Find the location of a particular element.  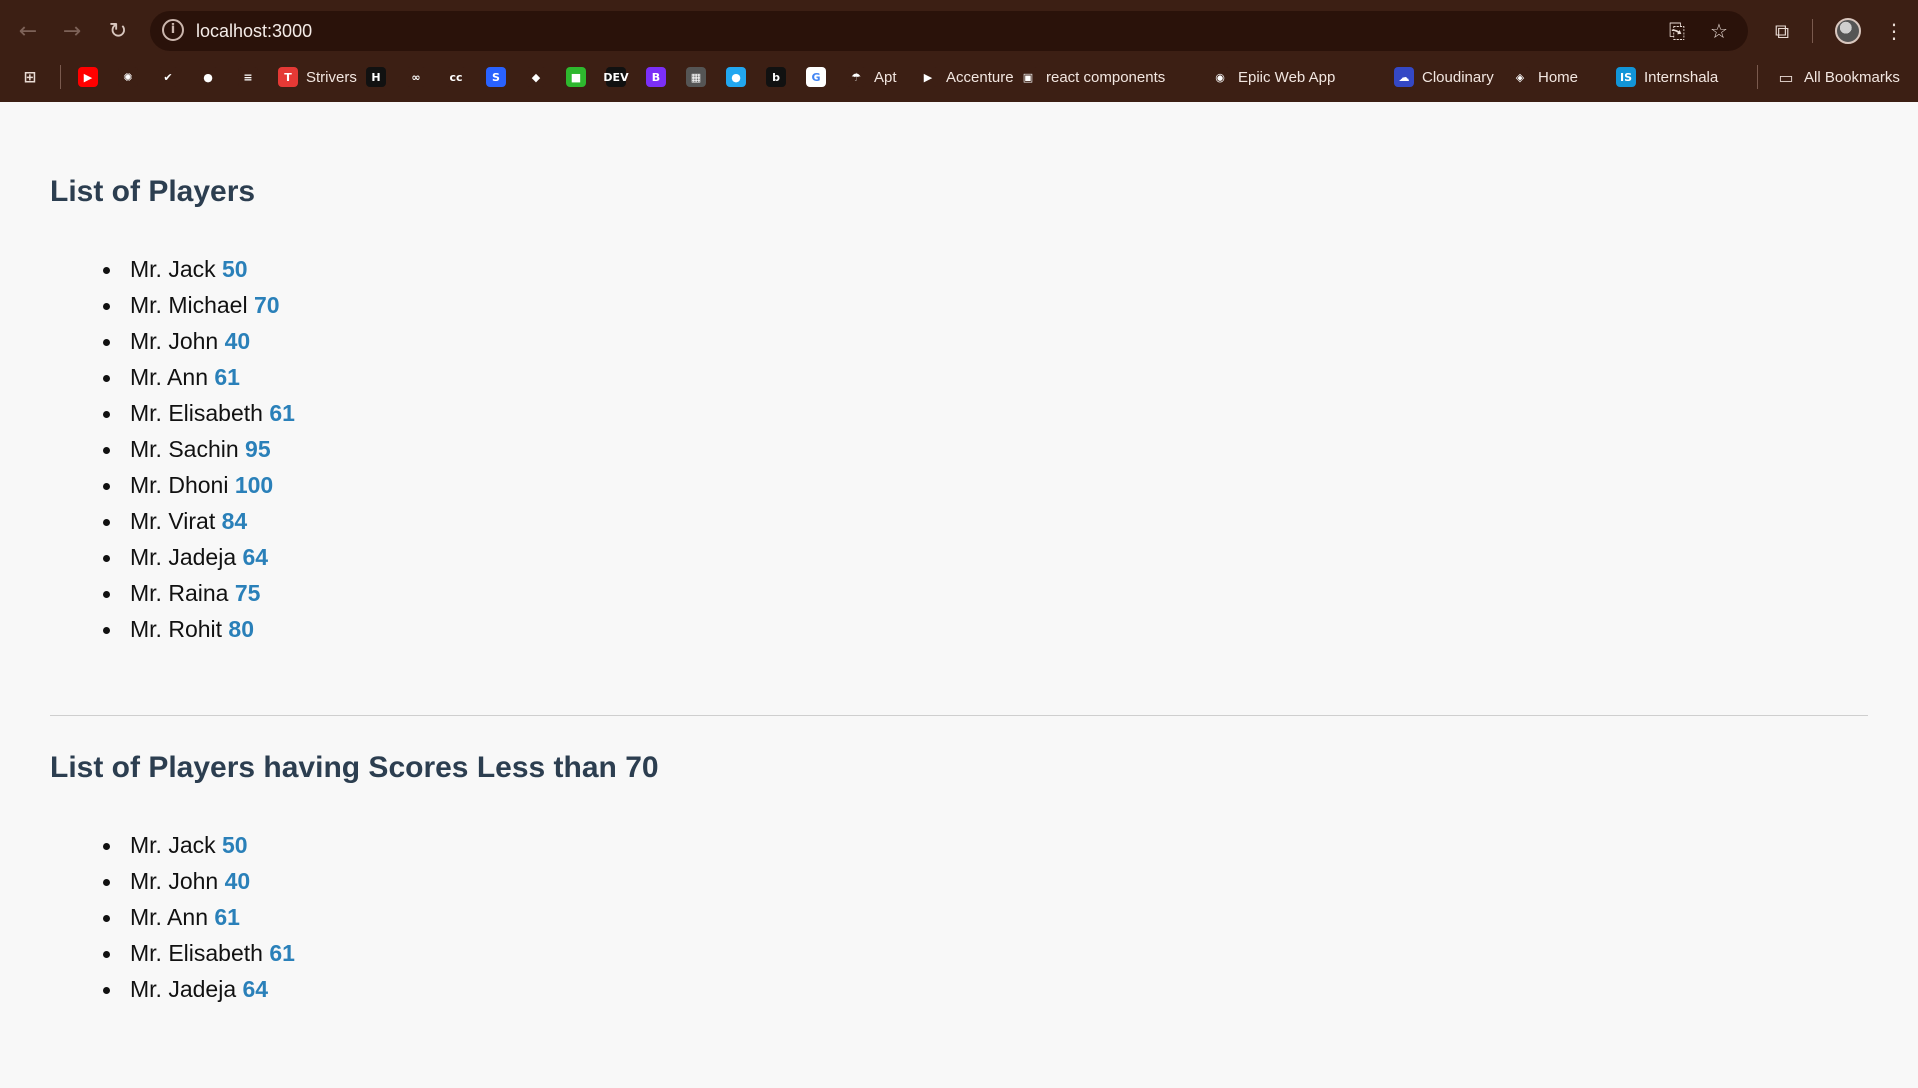

bookmark-b-app: b is located at coordinates (776, 77).